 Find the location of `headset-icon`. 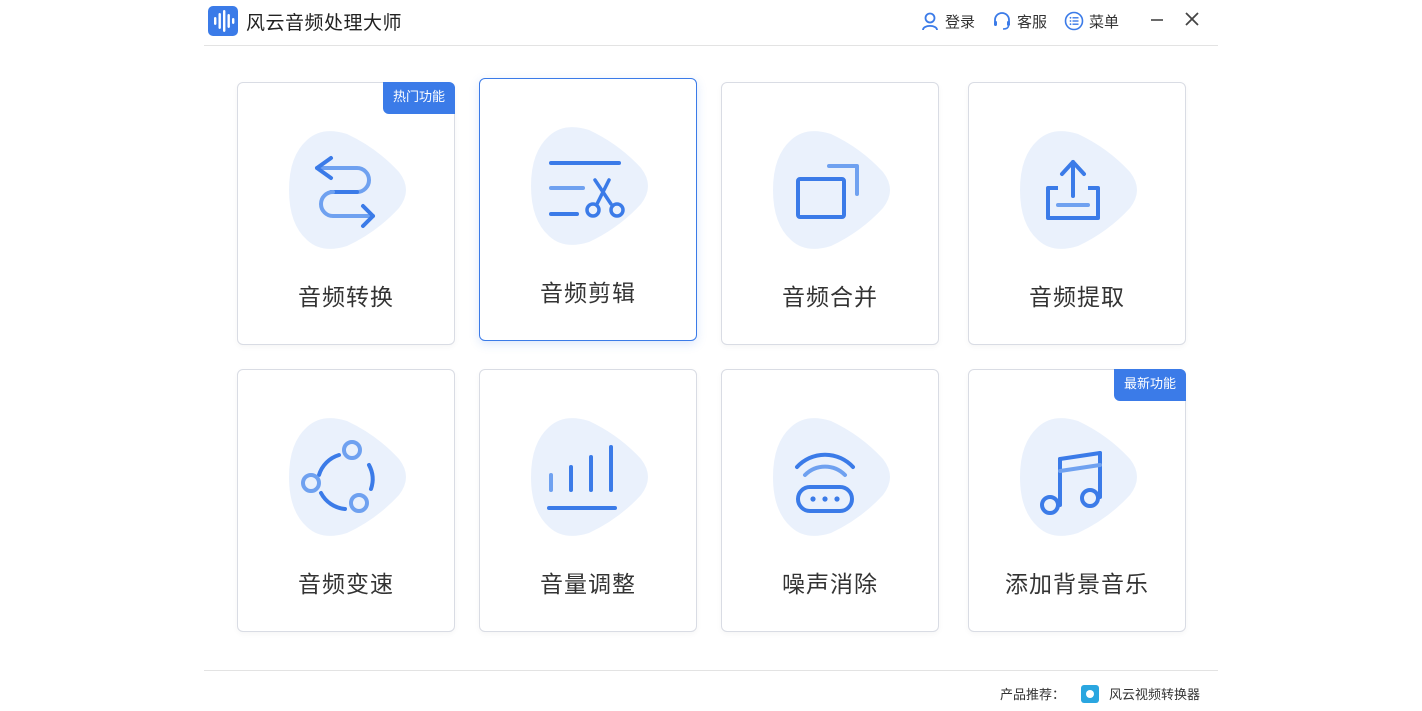

headset-icon is located at coordinates (1002, 21).